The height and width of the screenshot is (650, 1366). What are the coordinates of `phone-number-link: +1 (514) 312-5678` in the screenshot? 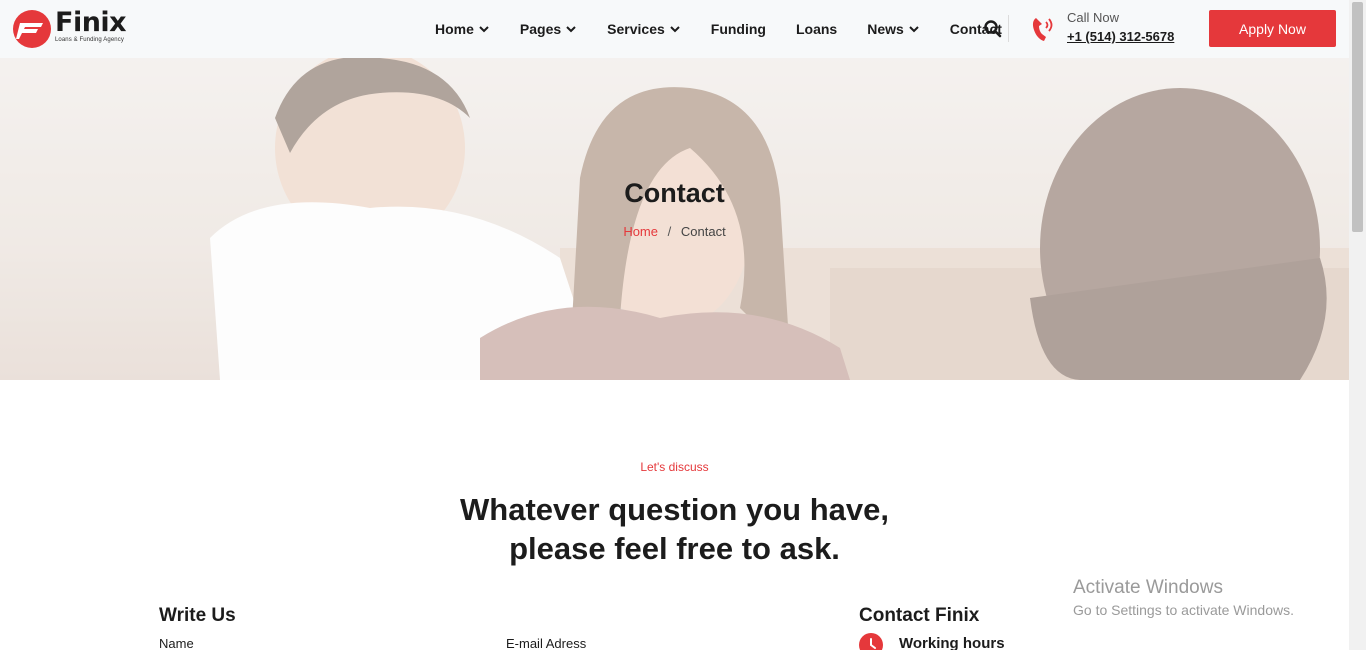 It's located at (1120, 36).